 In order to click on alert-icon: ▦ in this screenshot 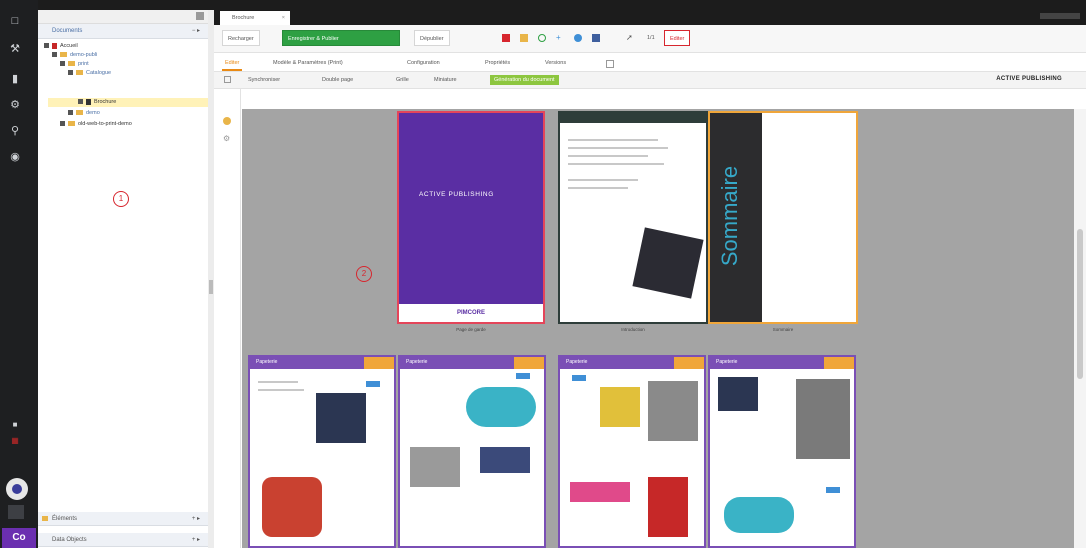, I will do `click(15, 441)`.